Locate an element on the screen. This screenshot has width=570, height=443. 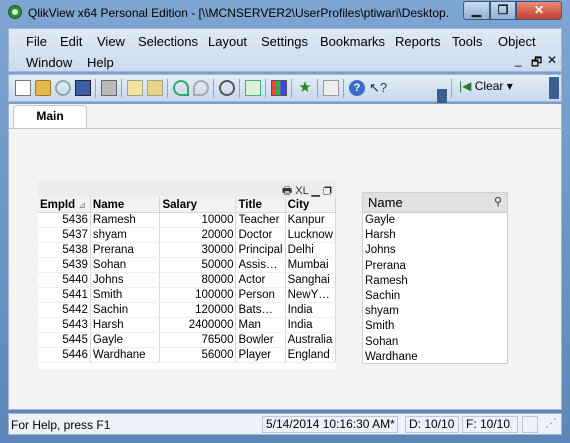
table-cell-name: Prerana is located at coordinates (125, 250).